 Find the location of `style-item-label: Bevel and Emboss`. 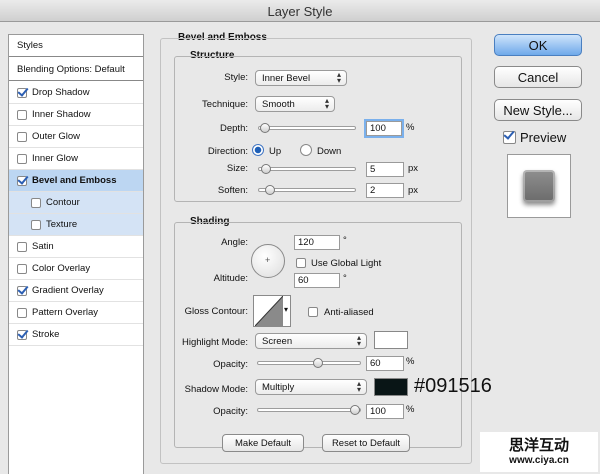

style-item-label: Bevel and Emboss is located at coordinates (74, 180).